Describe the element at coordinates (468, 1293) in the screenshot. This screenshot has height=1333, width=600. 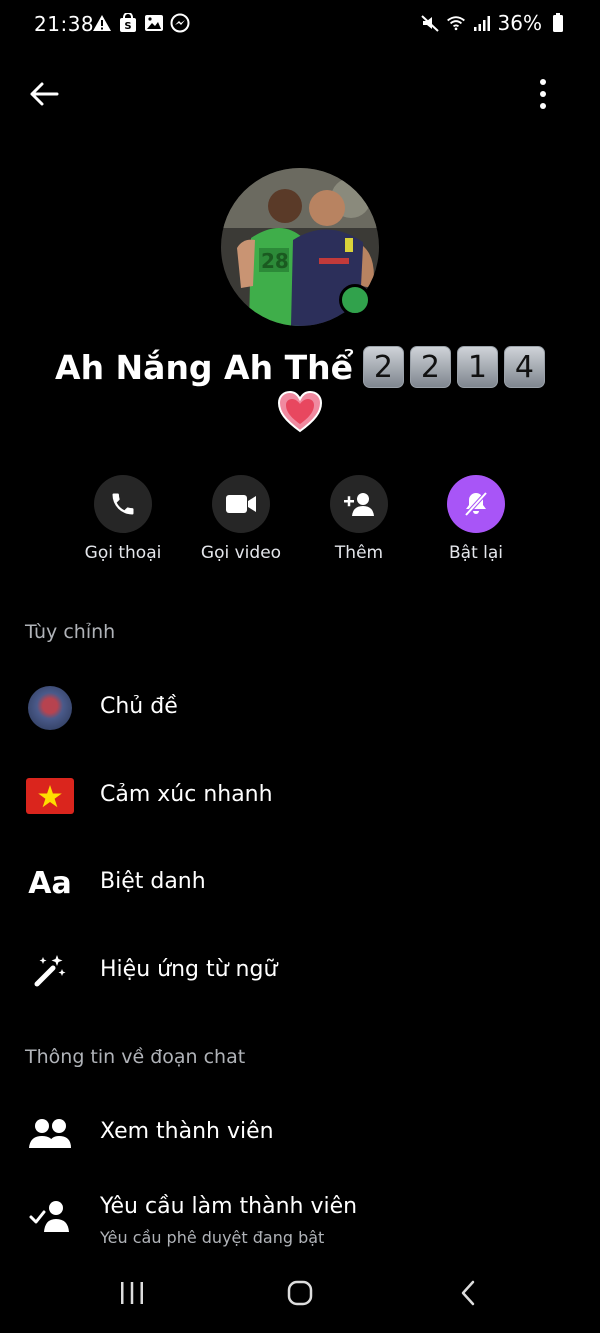
I see `back-nav-icon` at that location.